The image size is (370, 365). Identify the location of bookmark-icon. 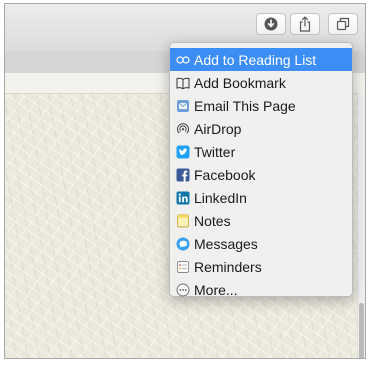
(183, 83).